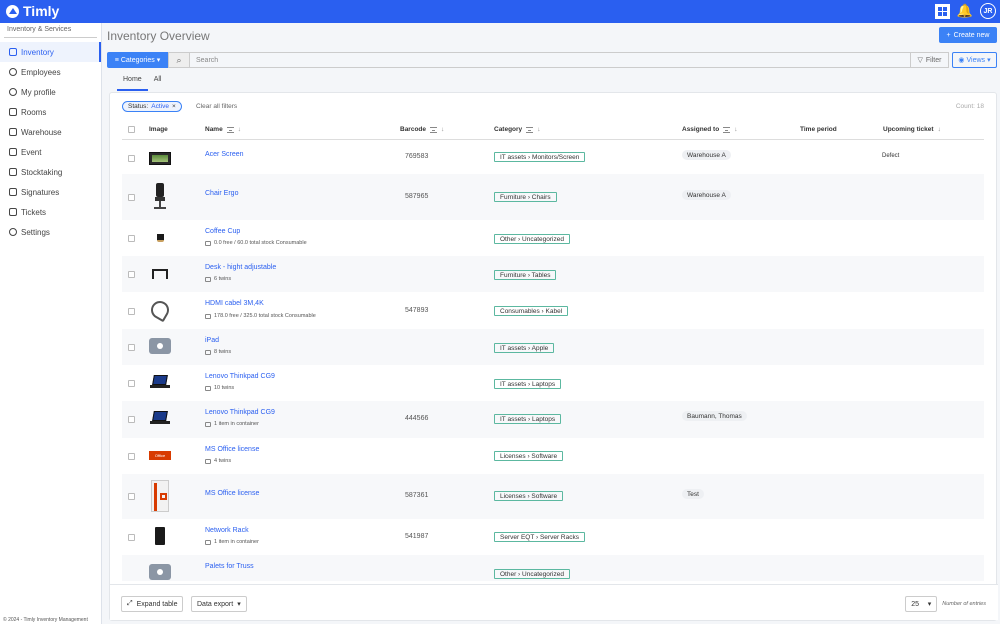 The image size is (1000, 624). I want to click on category-tag: Furniture › Tables, so click(525, 275).